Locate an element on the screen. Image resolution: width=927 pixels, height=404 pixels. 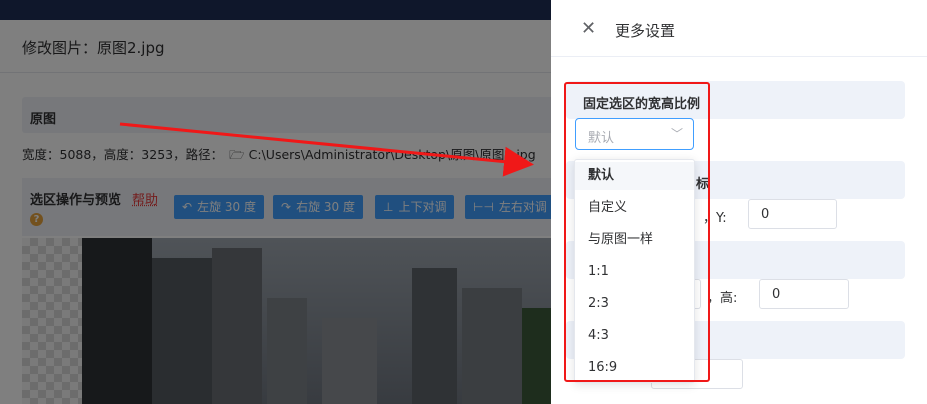
annotation-arrow is located at coordinates (326, 149).